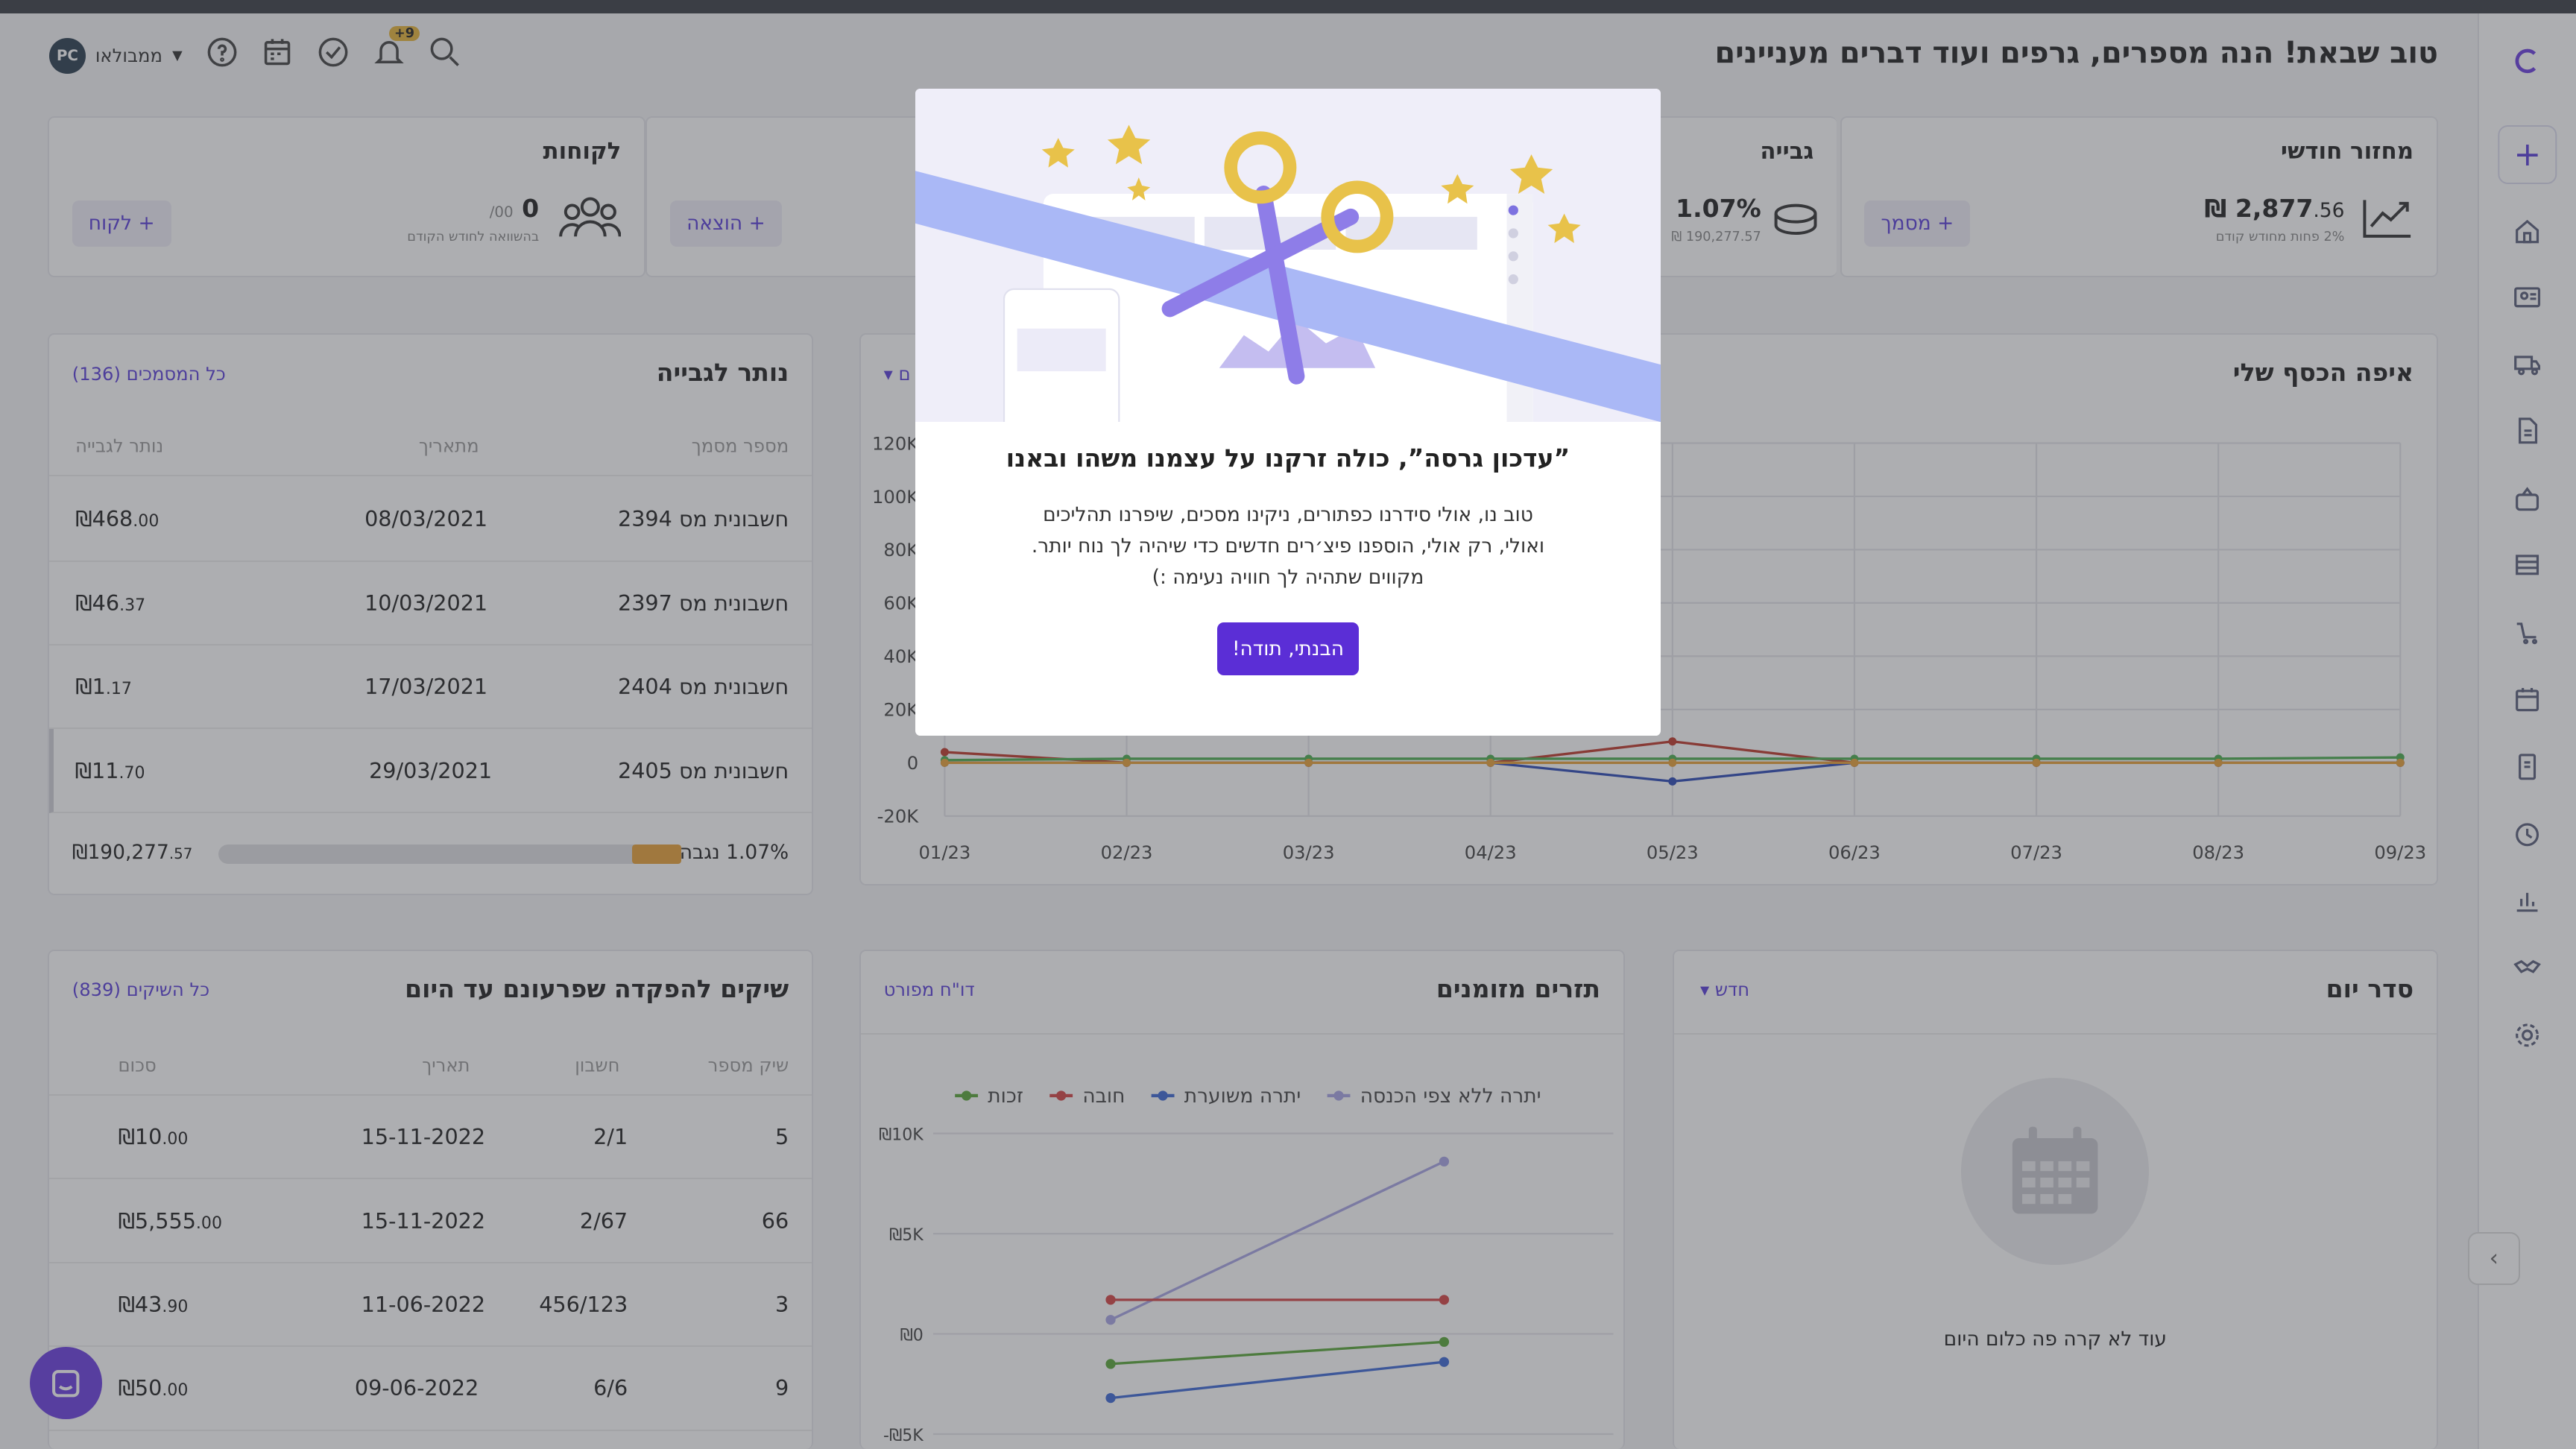 Image resolution: width=2576 pixels, height=1449 pixels. Describe the element at coordinates (1288, 577) in the screenshot. I see `modal-line-3: מקווים שתהיה לך חוויה נעימה :)` at that location.